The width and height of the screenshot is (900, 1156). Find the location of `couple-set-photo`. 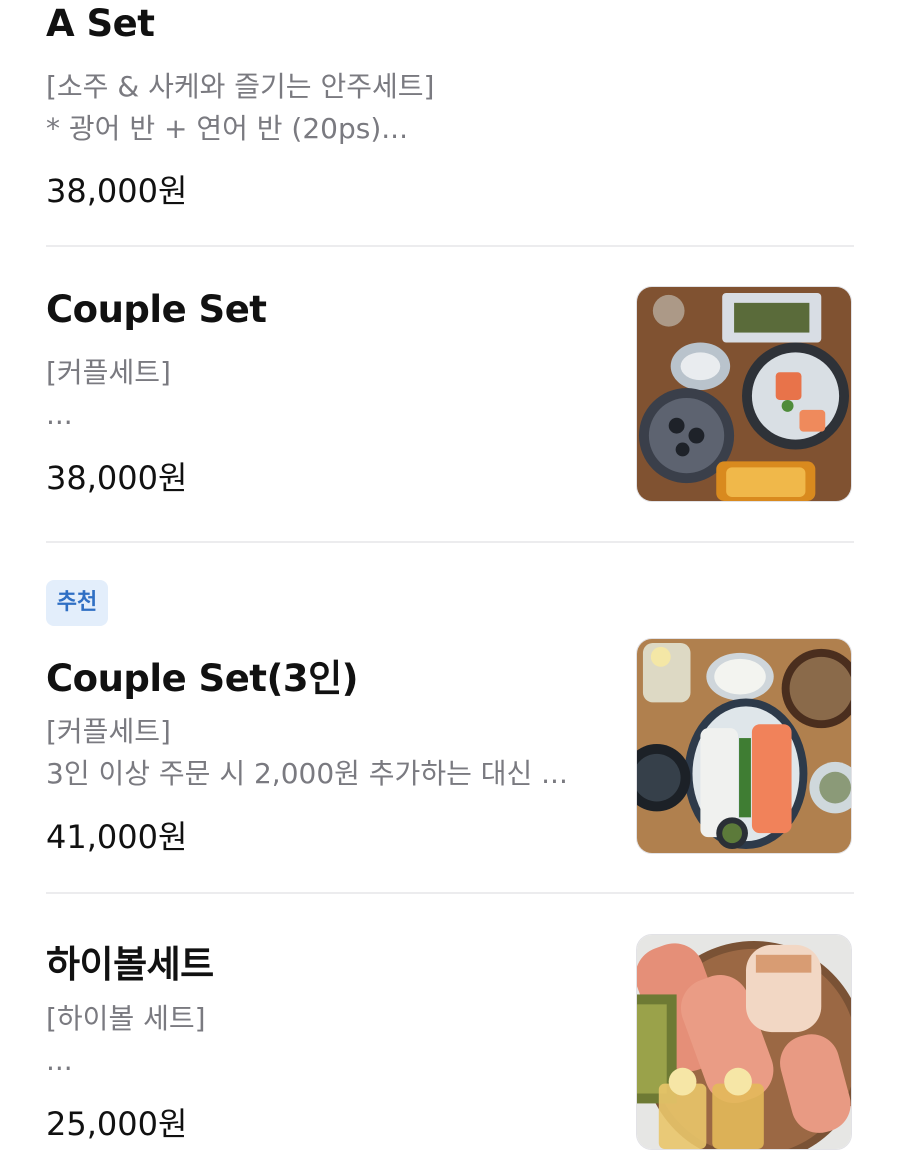

couple-set-photo is located at coordinates (744, 394).